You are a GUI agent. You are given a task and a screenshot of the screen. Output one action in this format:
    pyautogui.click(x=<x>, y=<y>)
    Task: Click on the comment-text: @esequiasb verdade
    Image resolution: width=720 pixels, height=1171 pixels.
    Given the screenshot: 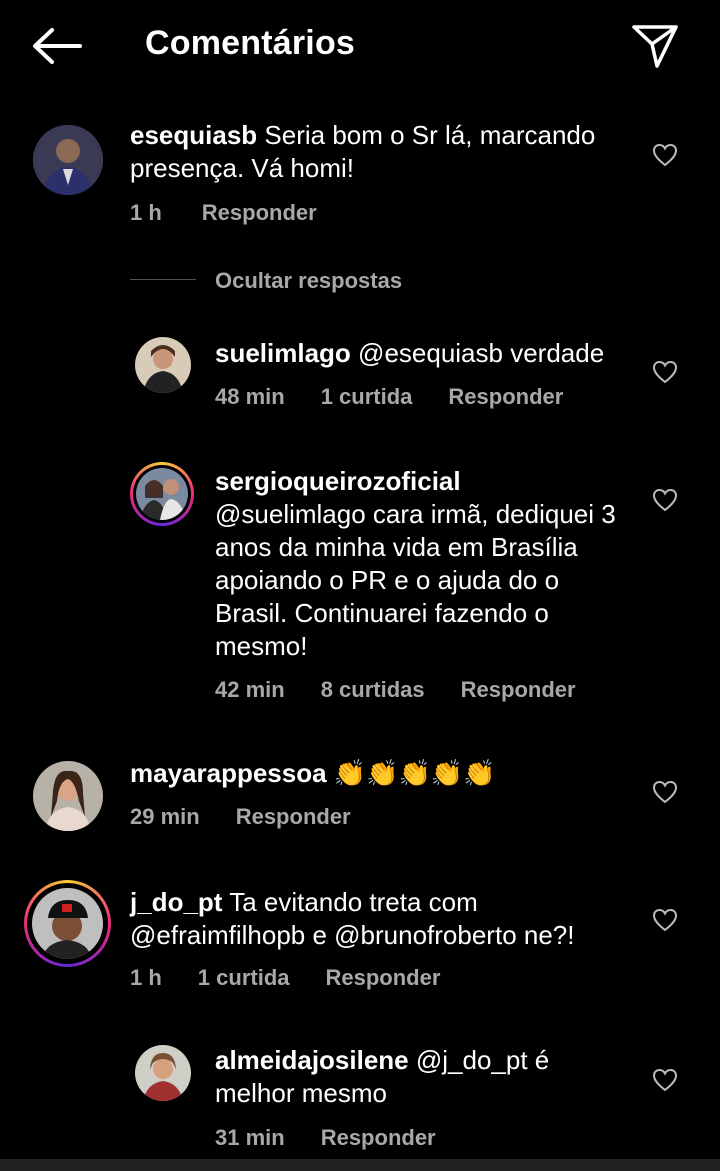 What is the action you would take?
    pyautogui.click(x=477, y=353)
    